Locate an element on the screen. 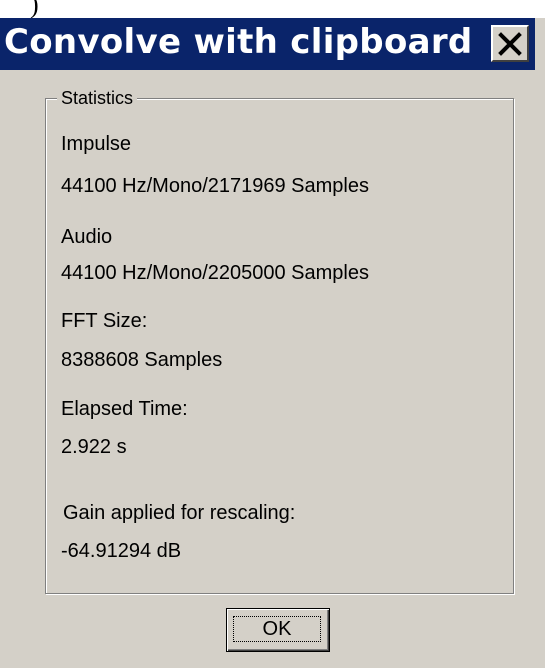 The height and width of the screenshot is (668, 545). impulse-label: Impulse is located at coordinates (96, 144).